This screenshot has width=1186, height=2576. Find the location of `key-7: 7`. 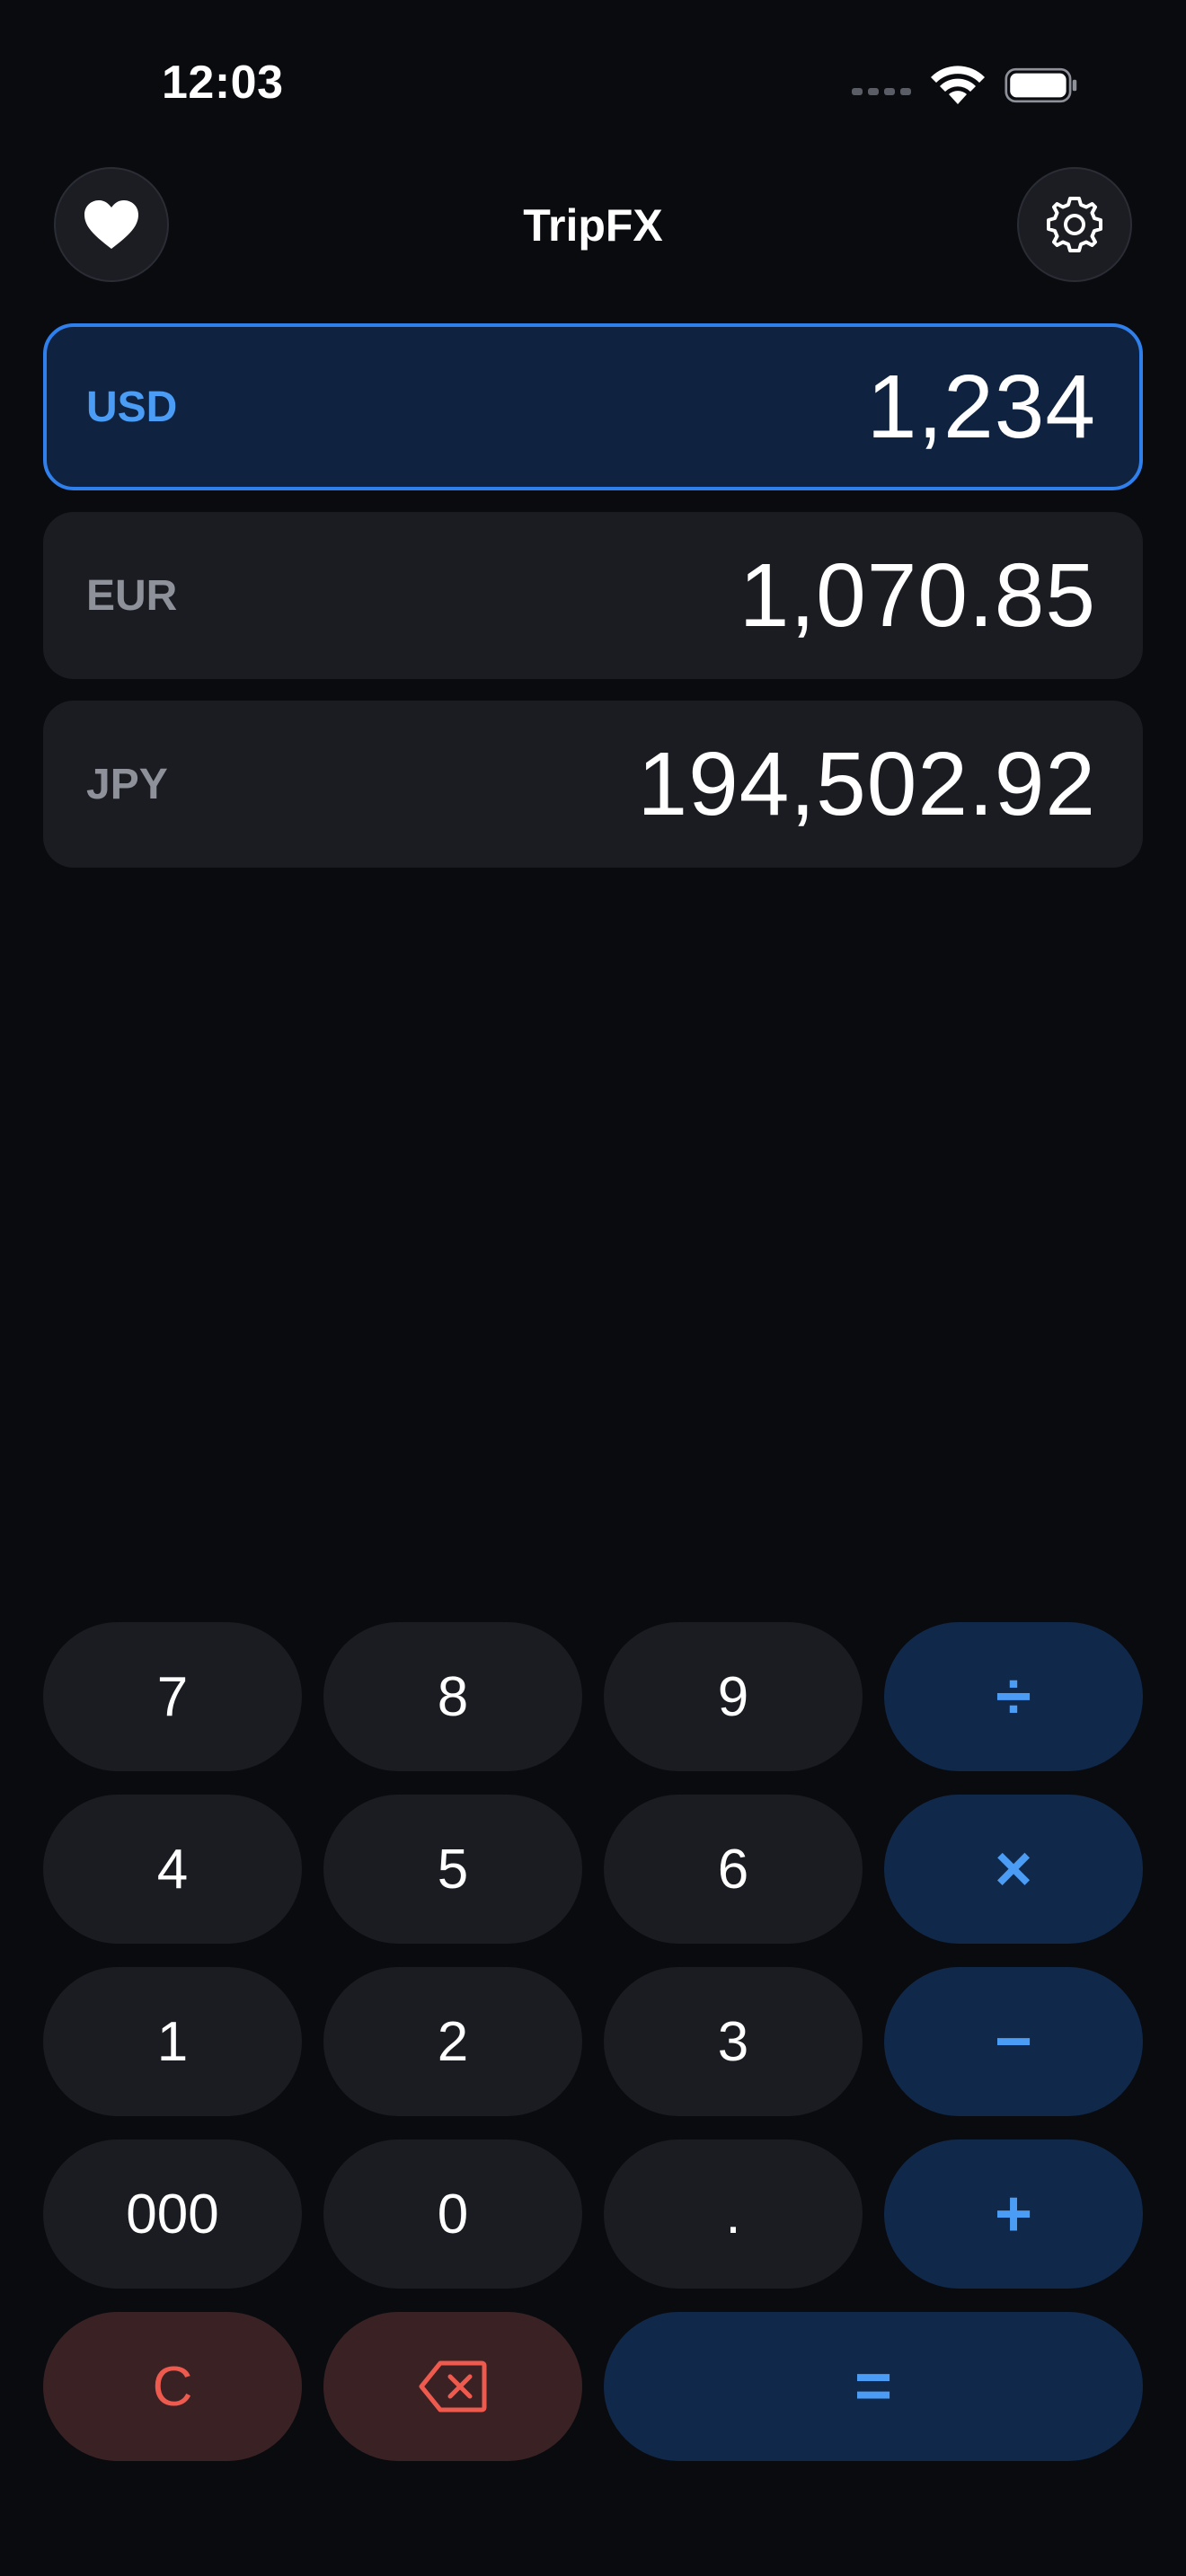

key-7: 7 is located at coordinates (172, 1696).